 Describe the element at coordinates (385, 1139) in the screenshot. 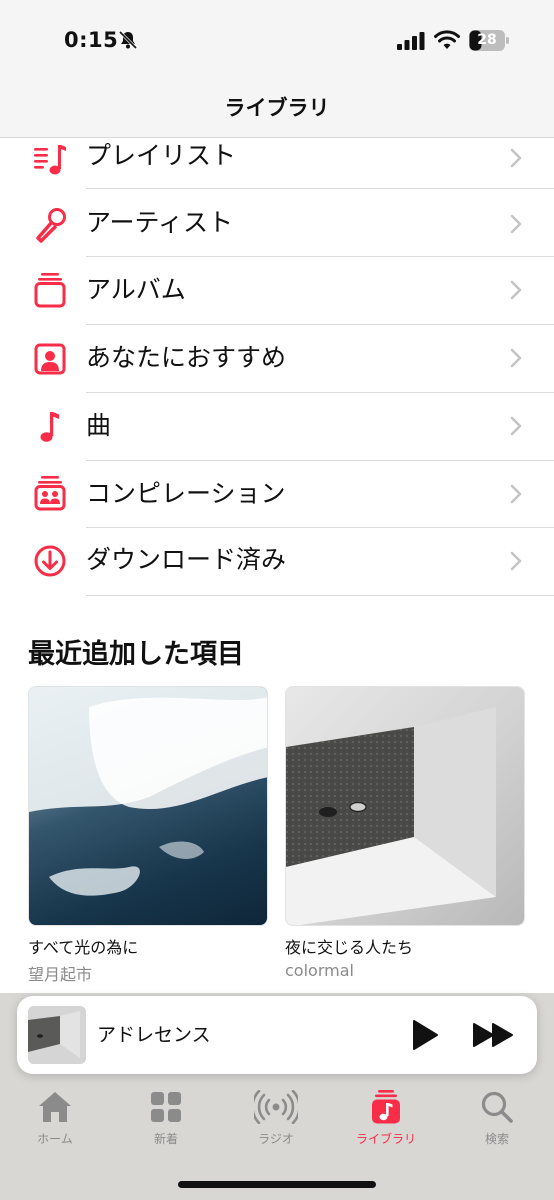

I see `tab-label: ライブラリ` at that location.